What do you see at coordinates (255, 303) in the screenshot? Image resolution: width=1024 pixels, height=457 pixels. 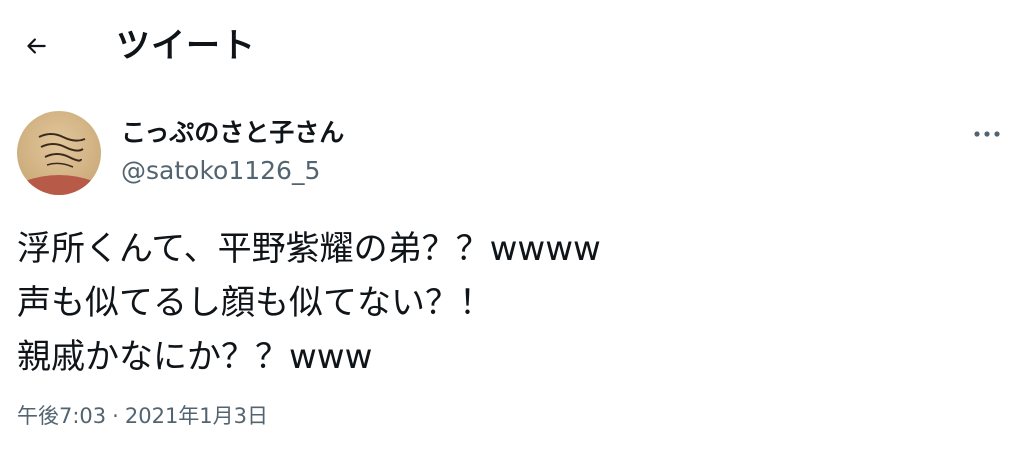 I see `tweet-text-line: 声も似てるし顔も似てない？！` at bounding box center [255, 303].